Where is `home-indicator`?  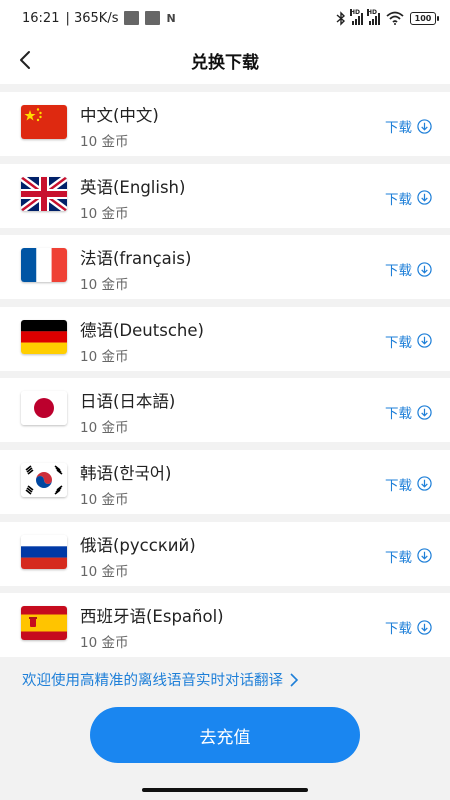
home-indicator is located at coordinates (225, 790).